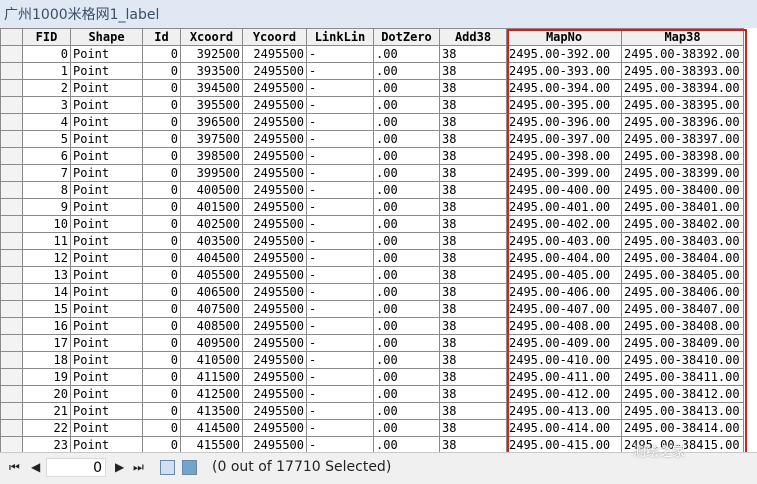  What do you see at coordinates (11, 37) in the screenshot?
I see `row-selector-header` at bounding box center [11, 37].